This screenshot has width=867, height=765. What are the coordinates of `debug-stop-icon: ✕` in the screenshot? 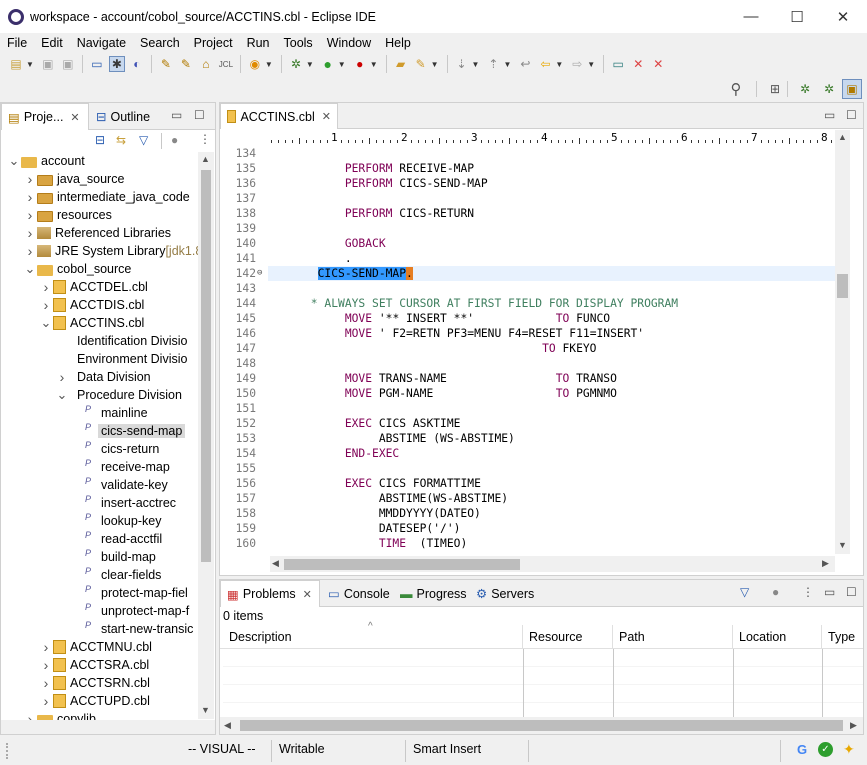 It's located at (638, 64).